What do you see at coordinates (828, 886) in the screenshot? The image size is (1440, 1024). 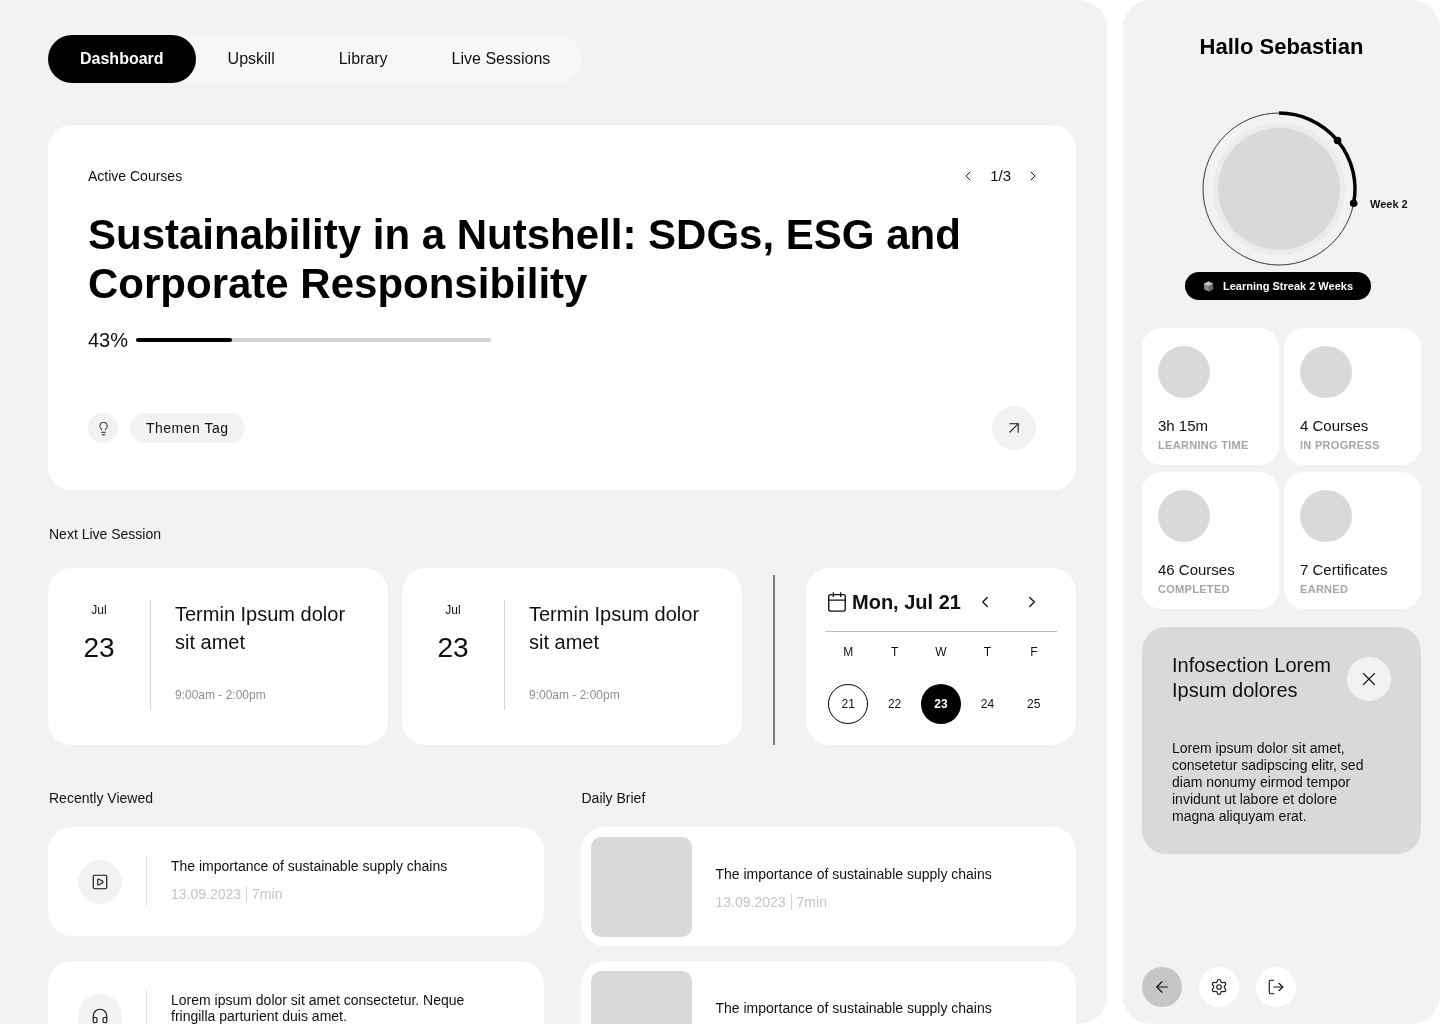 I see `brief-card: The importance of sustainable supply chains 13.09.2023 7min` at bounding box center [828, 886].